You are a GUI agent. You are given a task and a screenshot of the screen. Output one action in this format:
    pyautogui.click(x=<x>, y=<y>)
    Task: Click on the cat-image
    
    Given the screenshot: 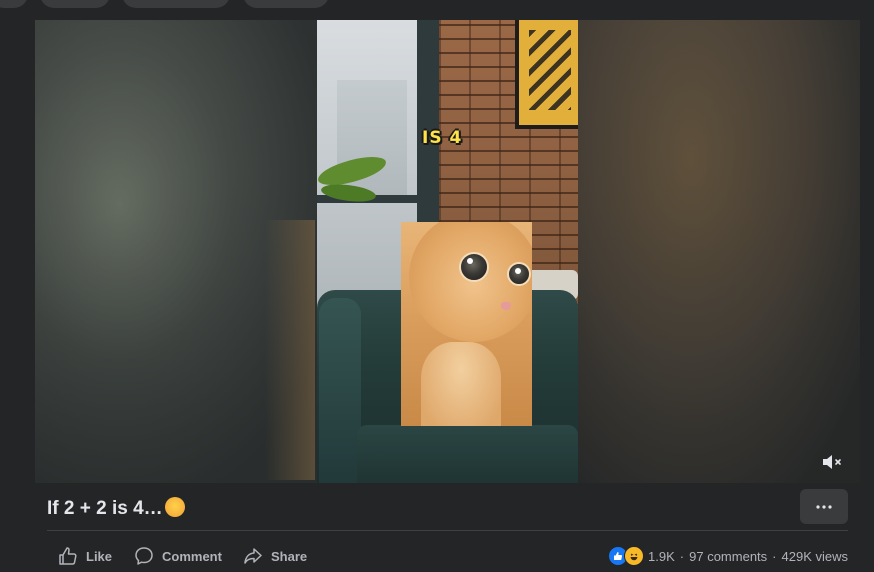 What is the action you would take?
    pyautogui.click(x=466, y=324)
    